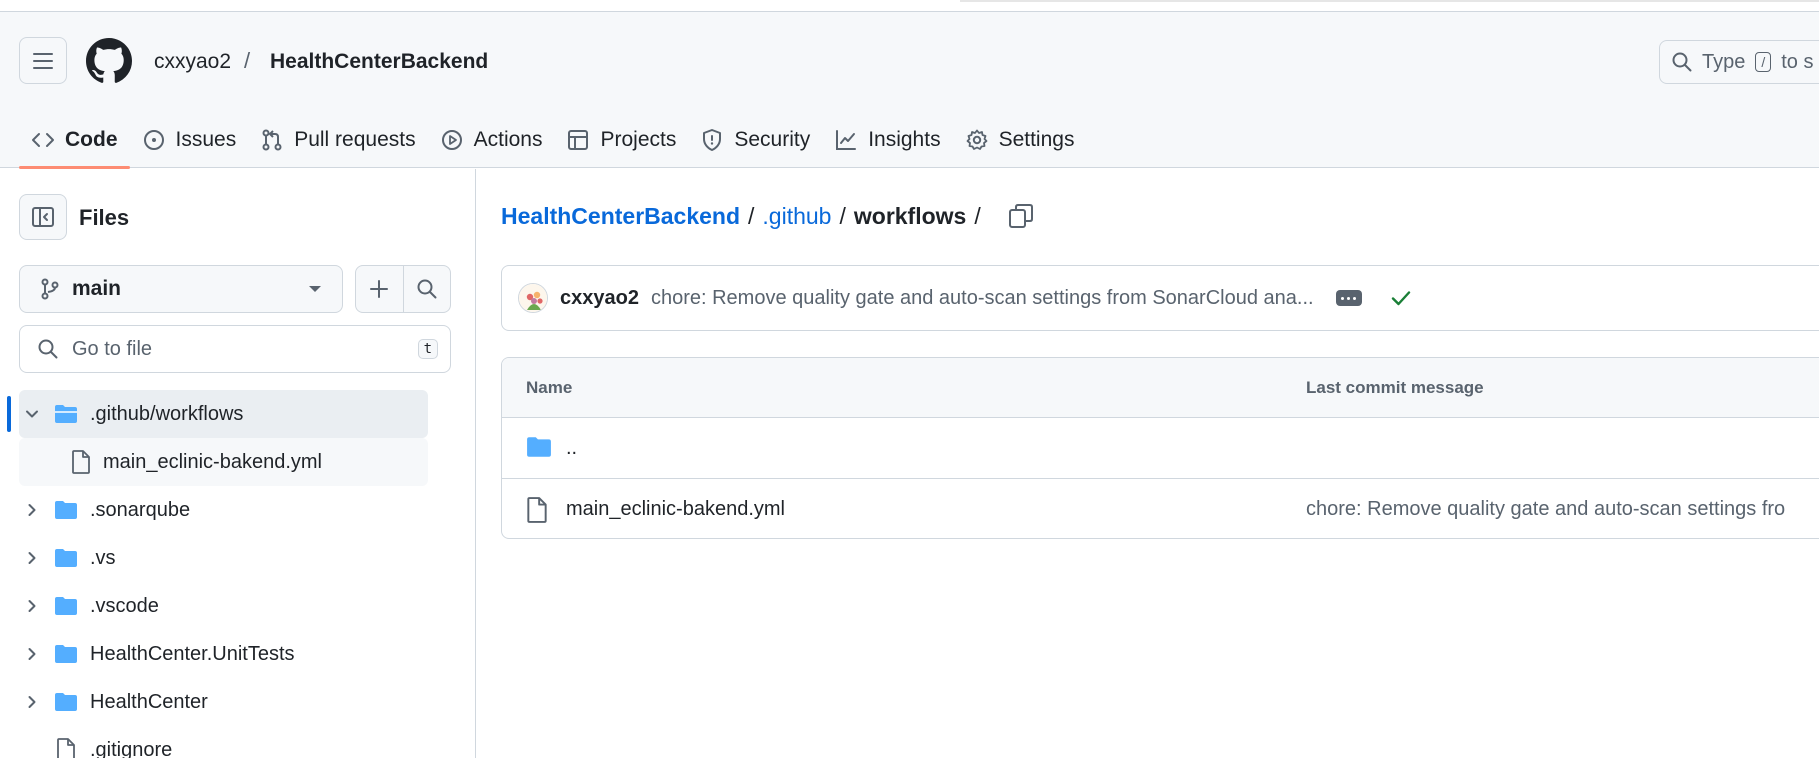 Image resolution: width=1819 pixels, height=758 pixels. What do you see at coordinates (104, 217) in the screenshot?
I see `files-title: Files` at bounding box center [104, 217].